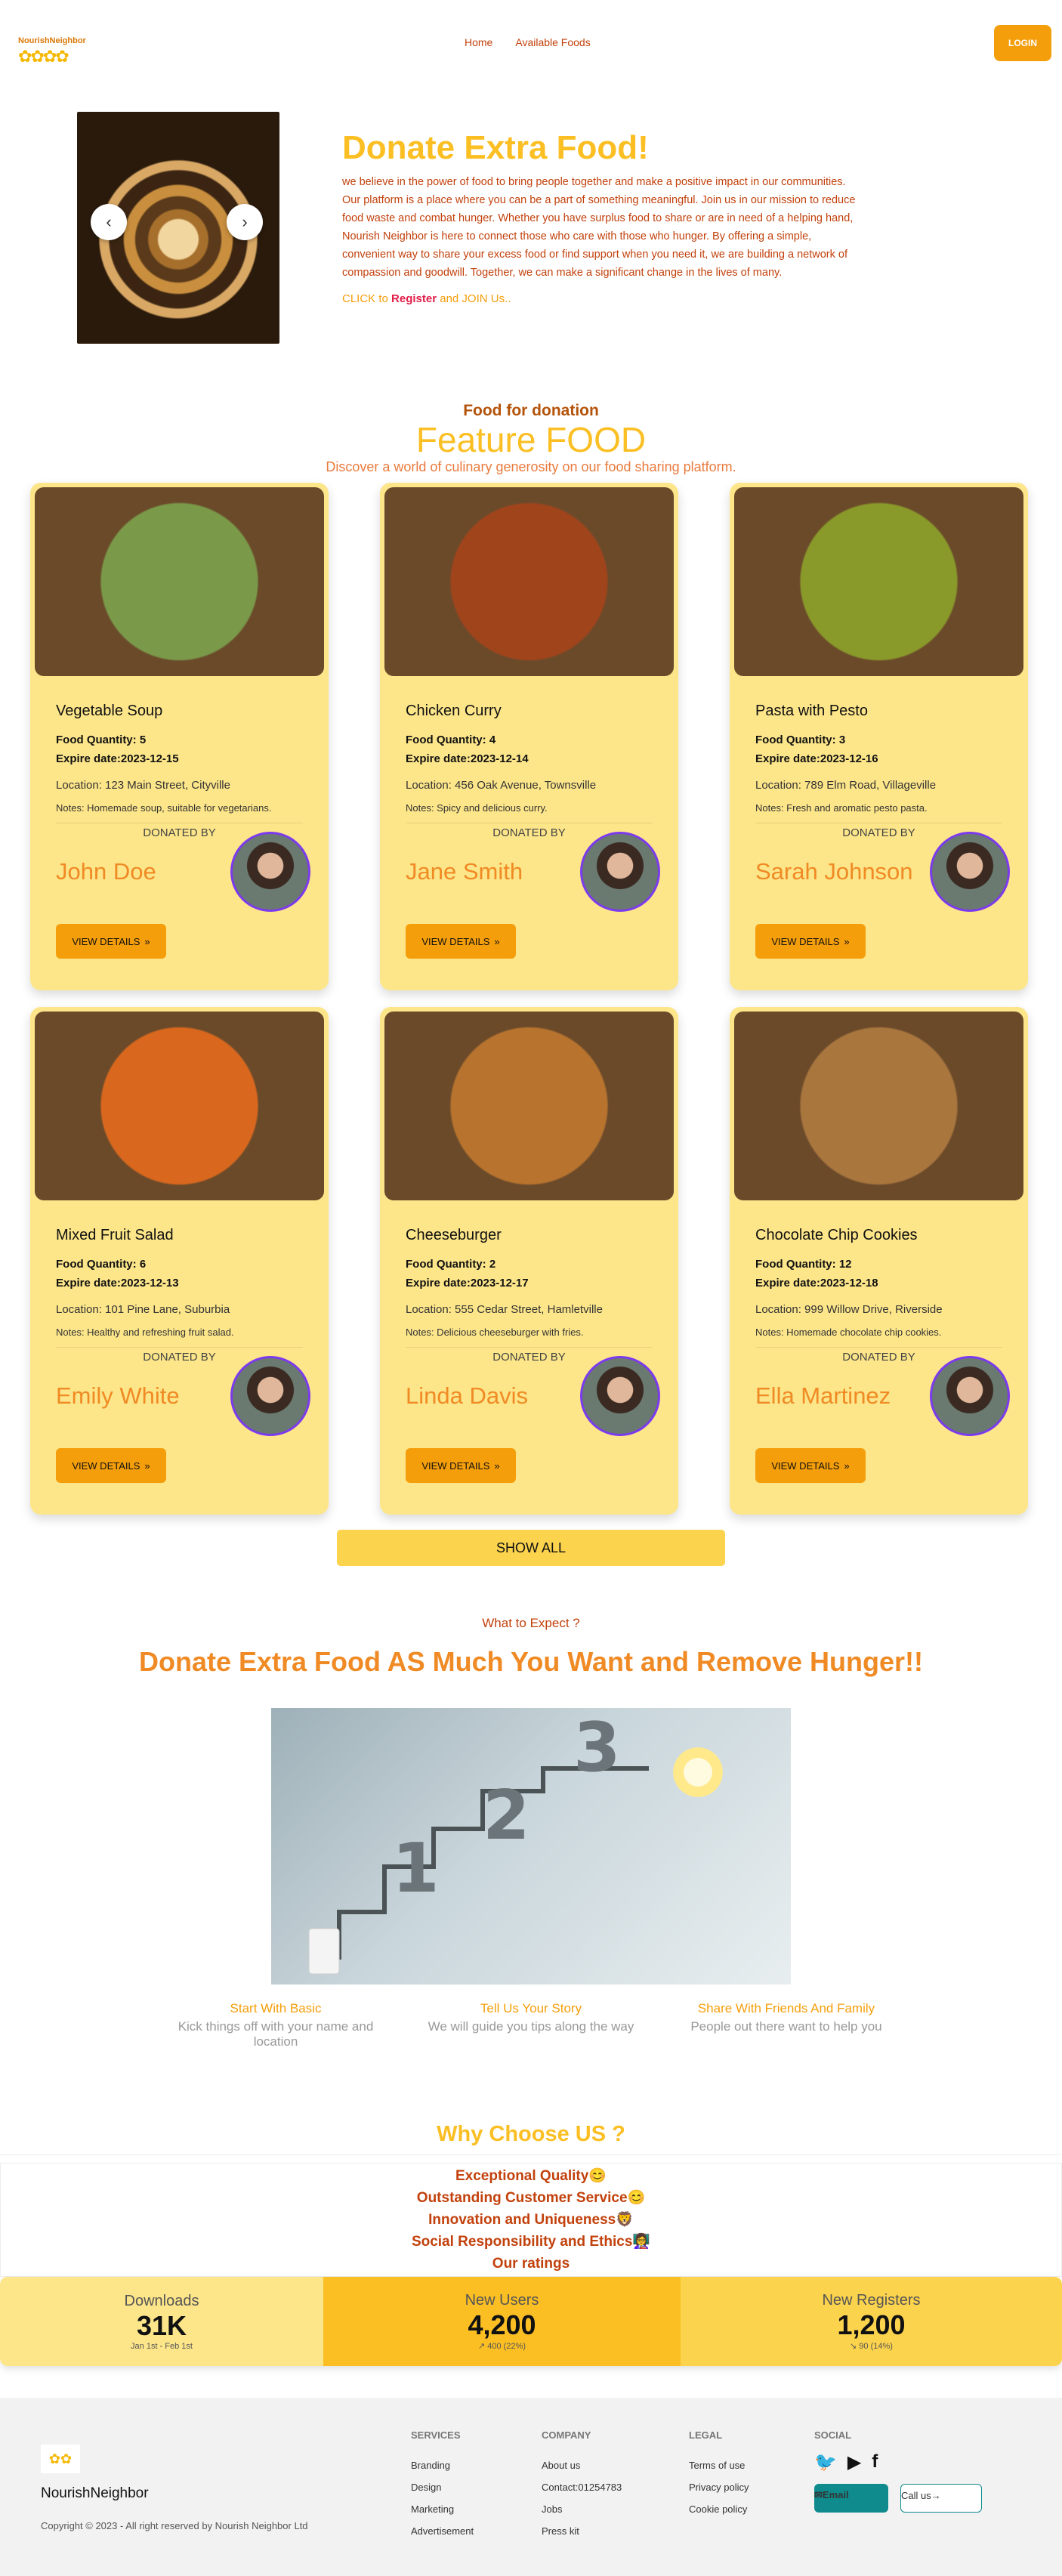  What do you see at coordinates (442, 2509) in the screenshot?
I see `footer-link: Marketing` at bounding box center [442, 2509].